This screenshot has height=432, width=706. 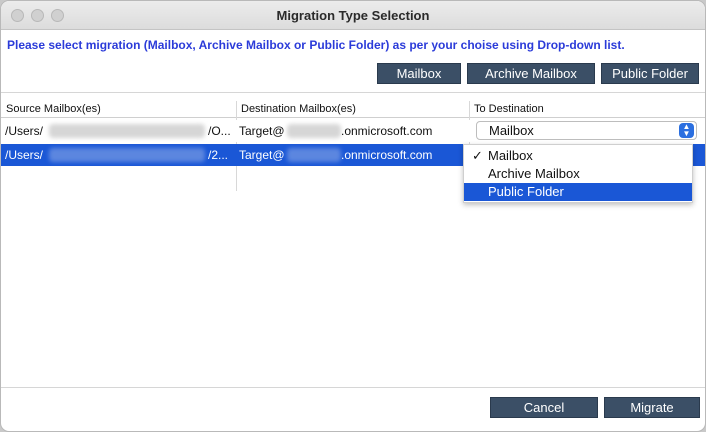 I want to click on top-divider, so click(x=353, y=92).